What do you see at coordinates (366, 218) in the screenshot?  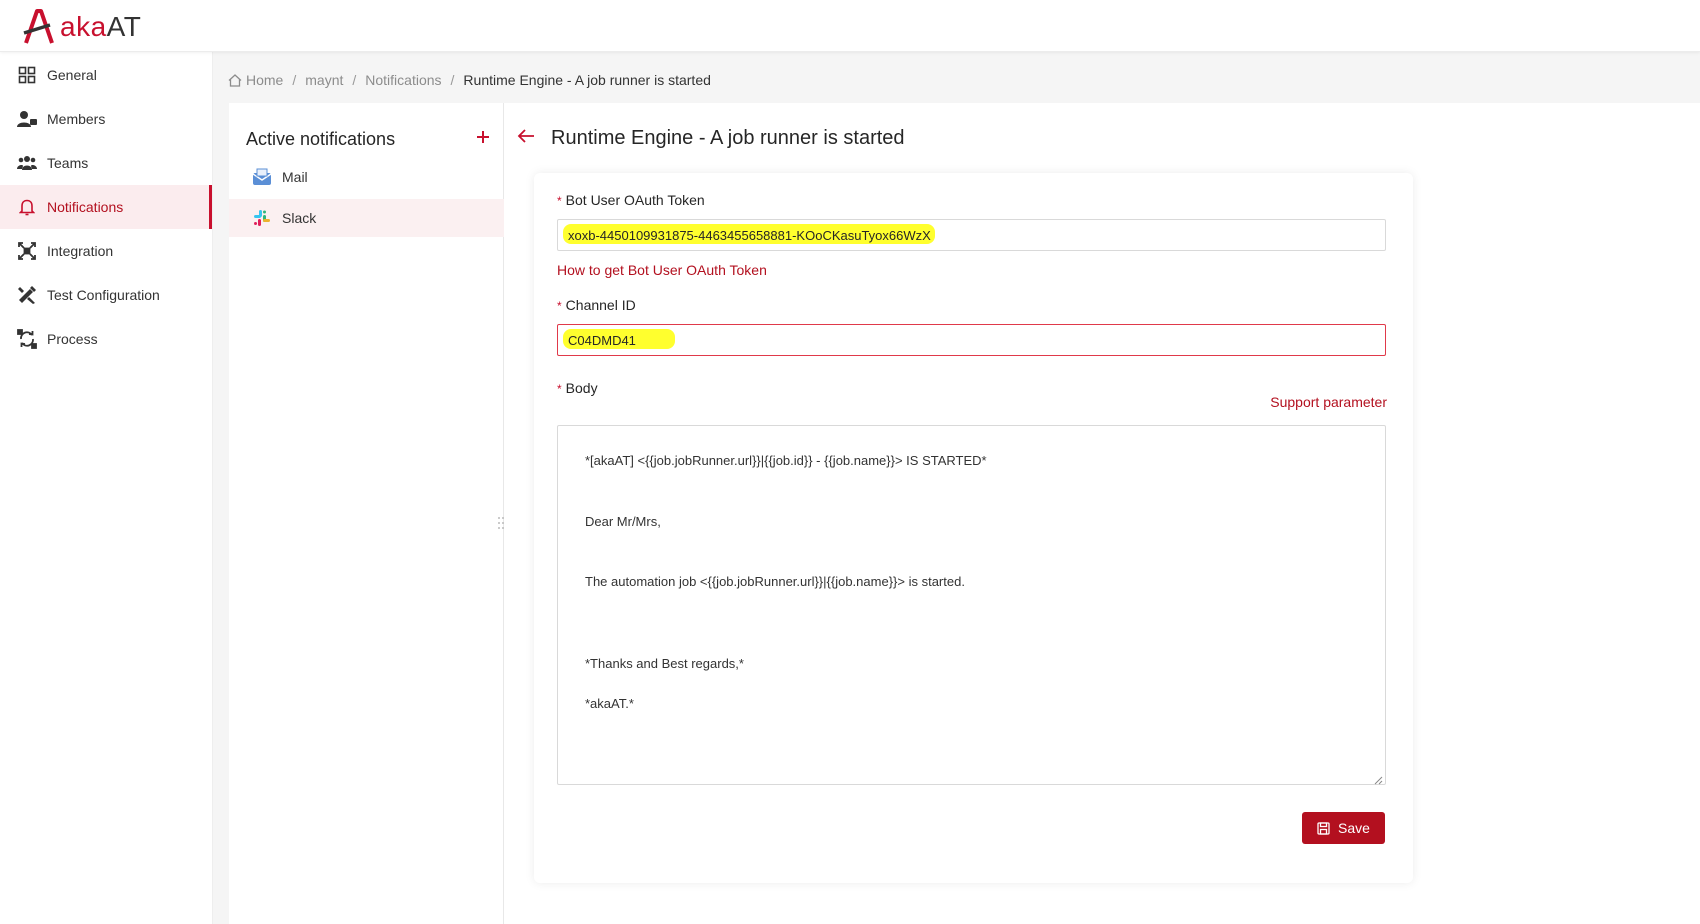 I see `channel-item-slack: Slack` at bounding box center [366, 218].